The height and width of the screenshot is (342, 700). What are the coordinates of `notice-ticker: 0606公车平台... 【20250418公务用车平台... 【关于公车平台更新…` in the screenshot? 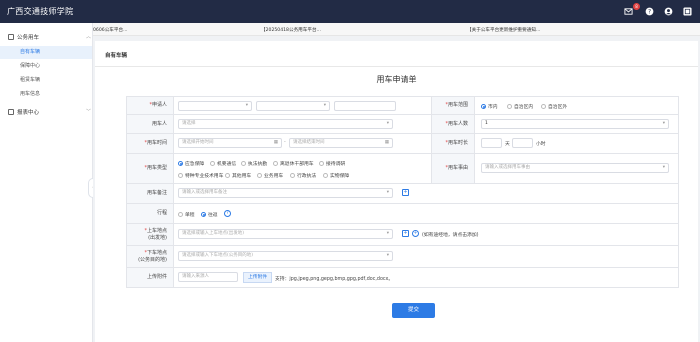 It's located at (396, 29).